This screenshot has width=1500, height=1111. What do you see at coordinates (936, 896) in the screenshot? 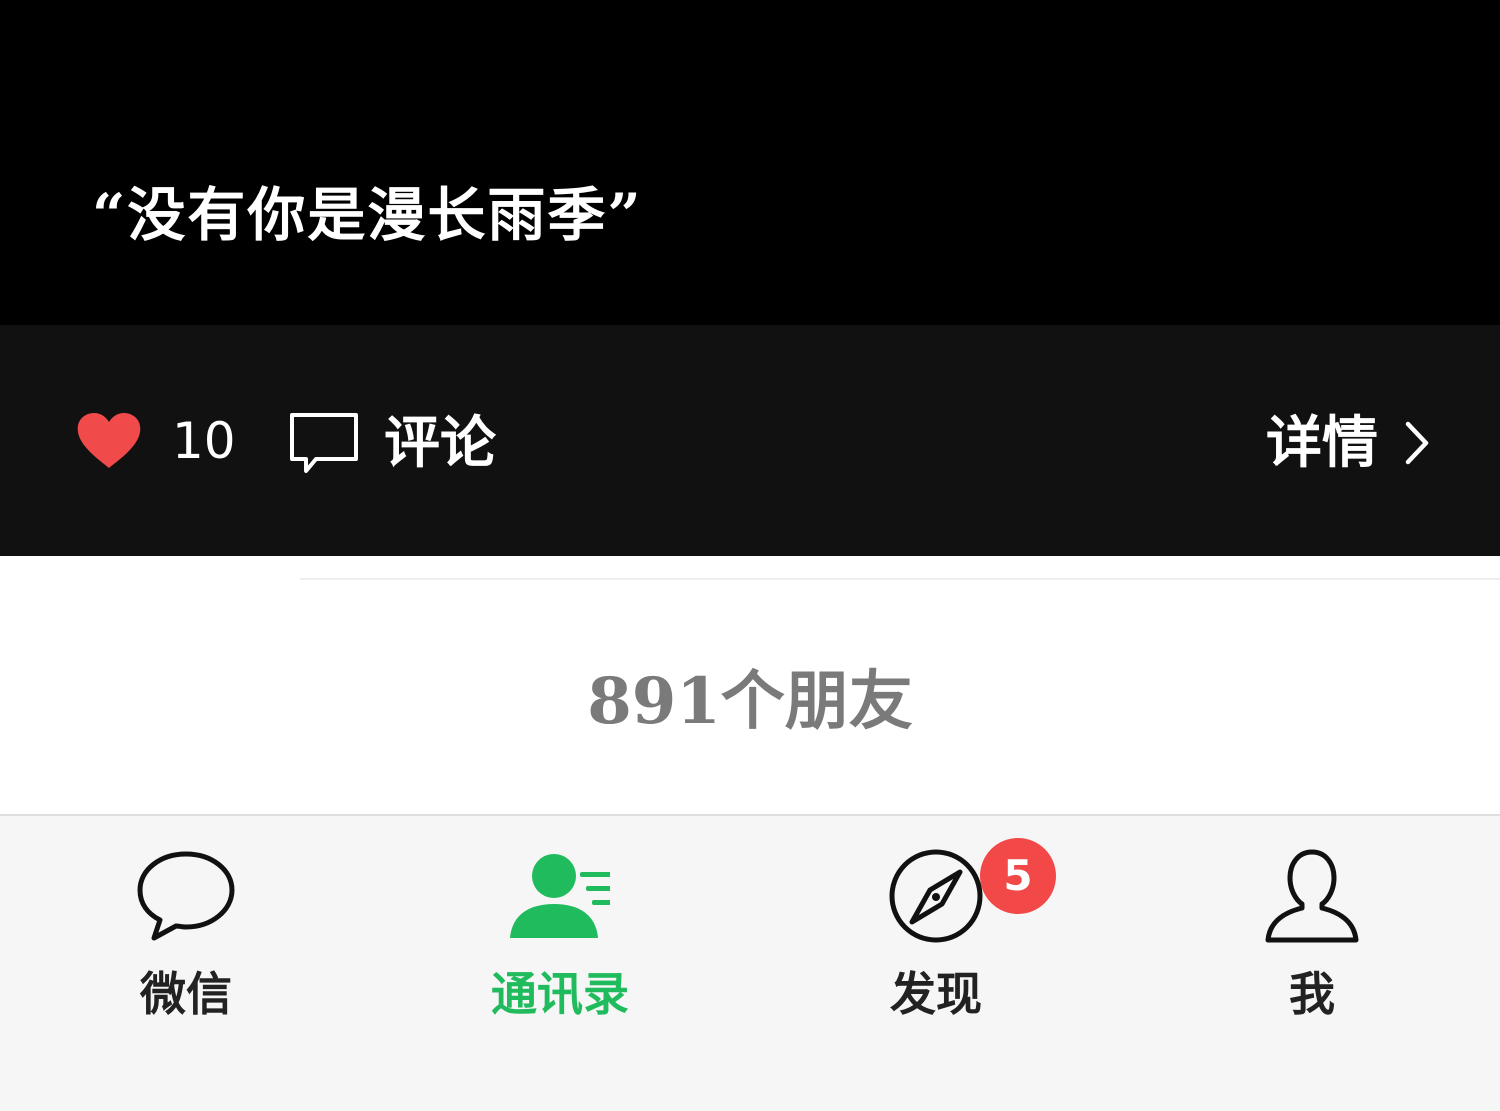
I see `compass-icon` at bounding box center [936, 896].